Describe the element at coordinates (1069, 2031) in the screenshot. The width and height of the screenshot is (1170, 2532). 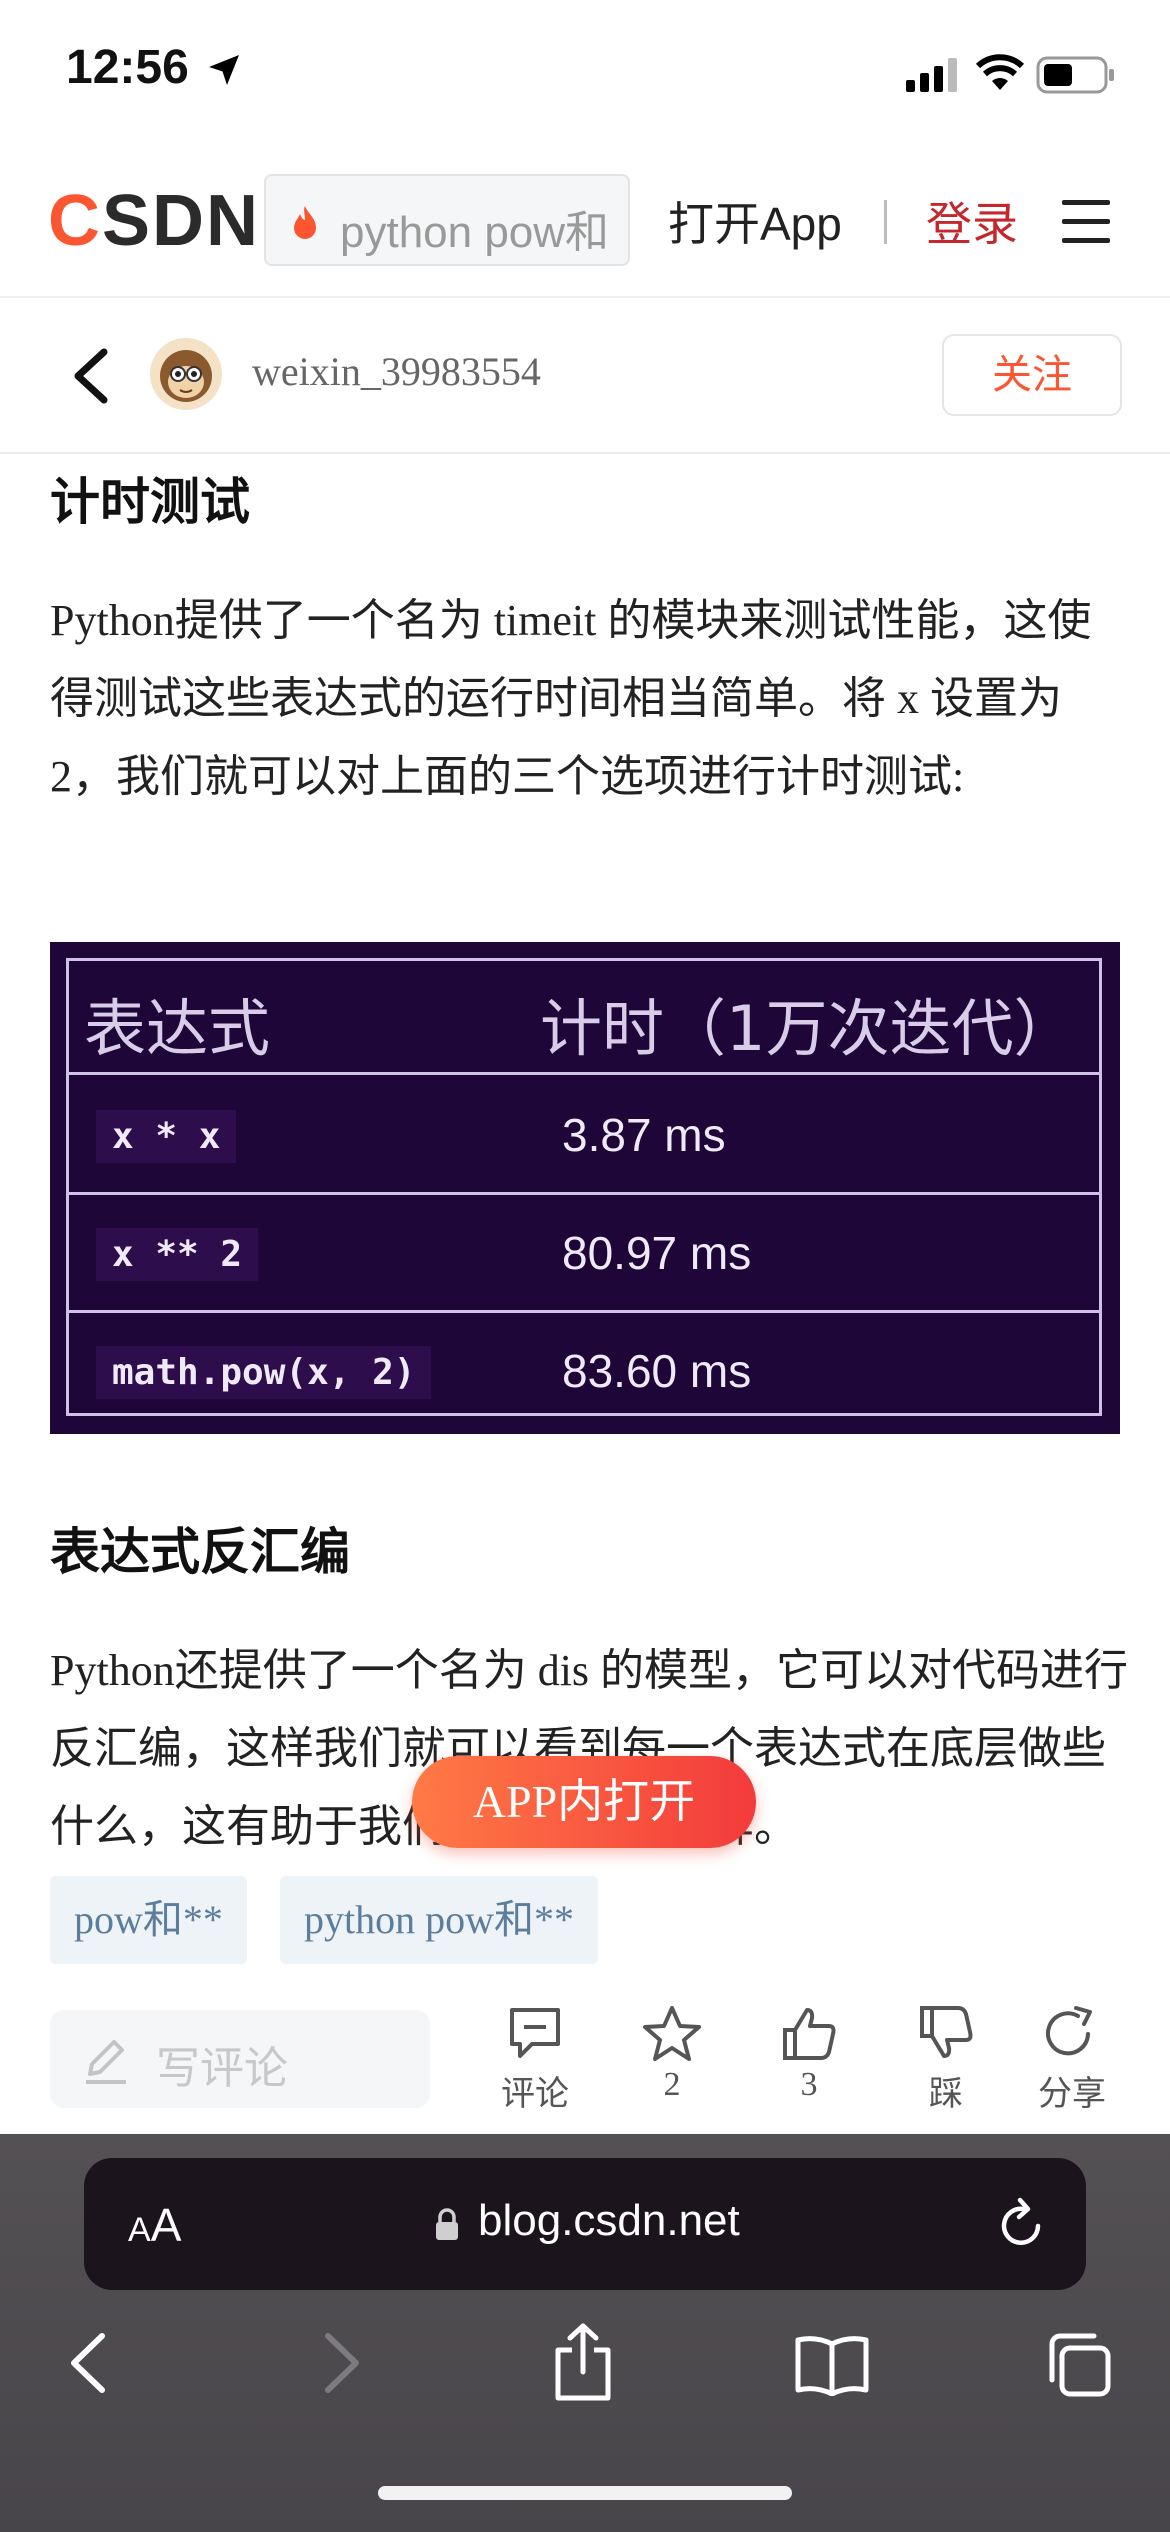
I see `share-icon` at that location.